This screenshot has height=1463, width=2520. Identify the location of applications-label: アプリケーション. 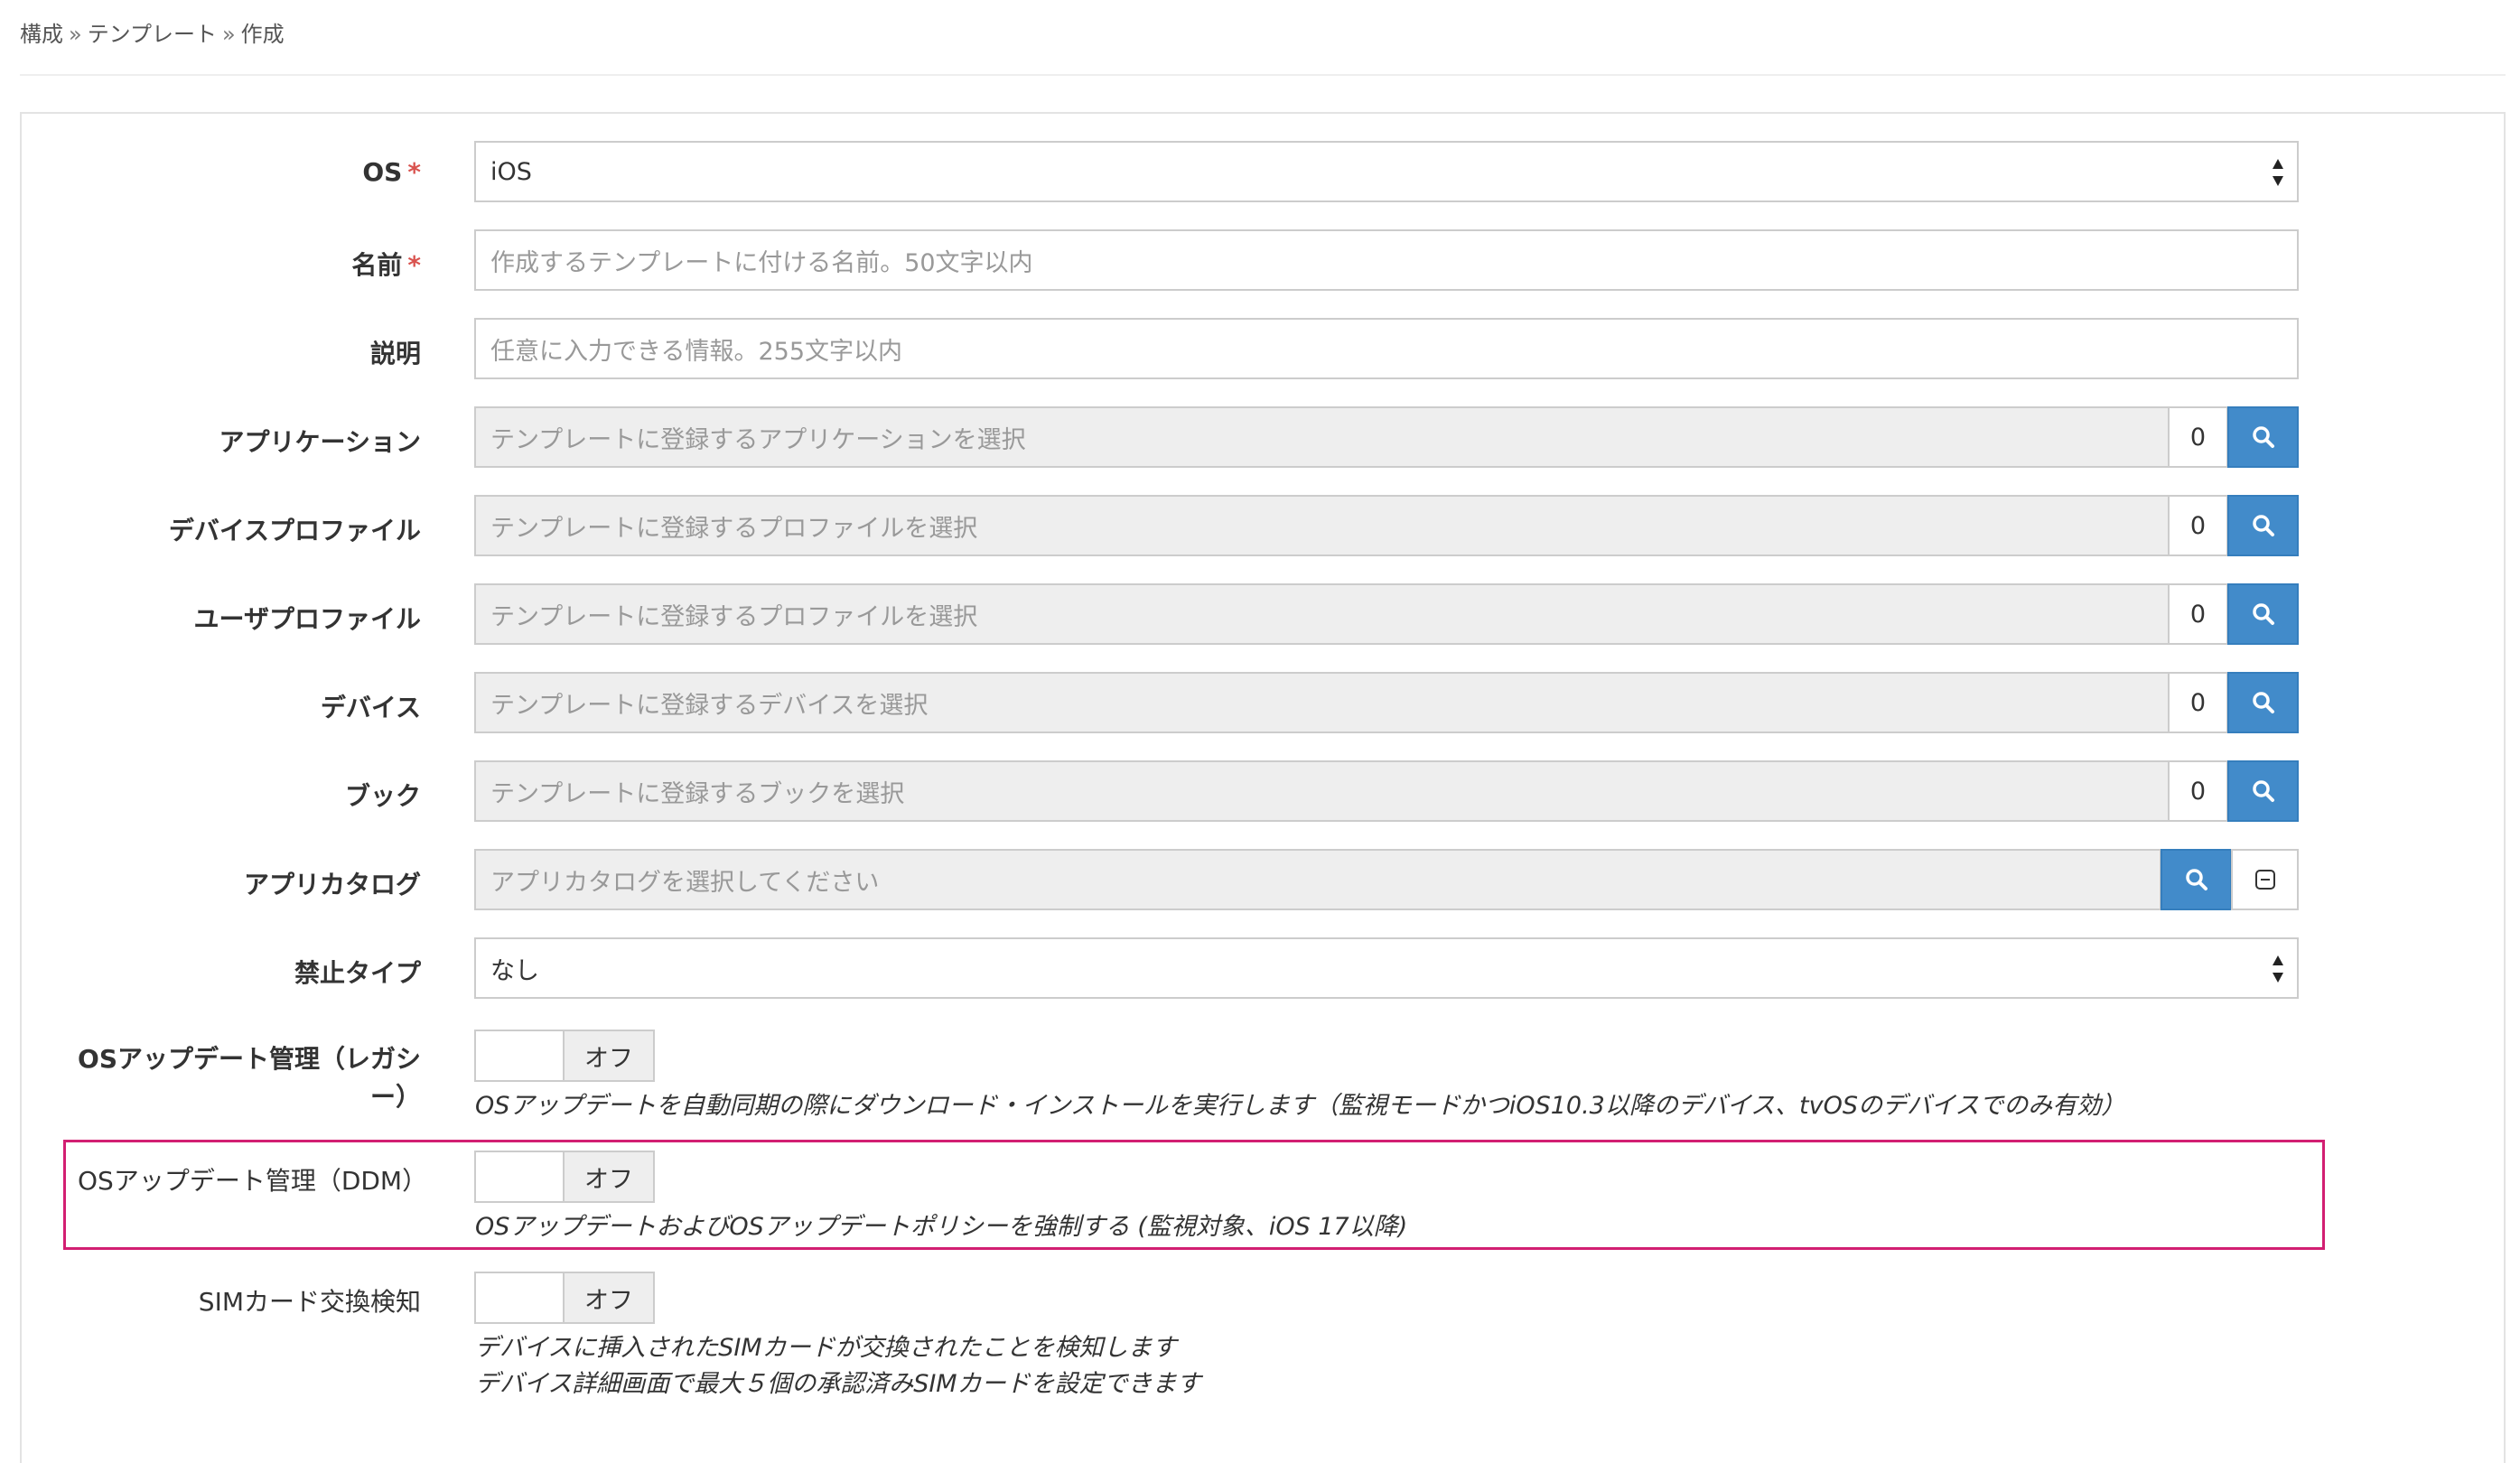
(320, 442).